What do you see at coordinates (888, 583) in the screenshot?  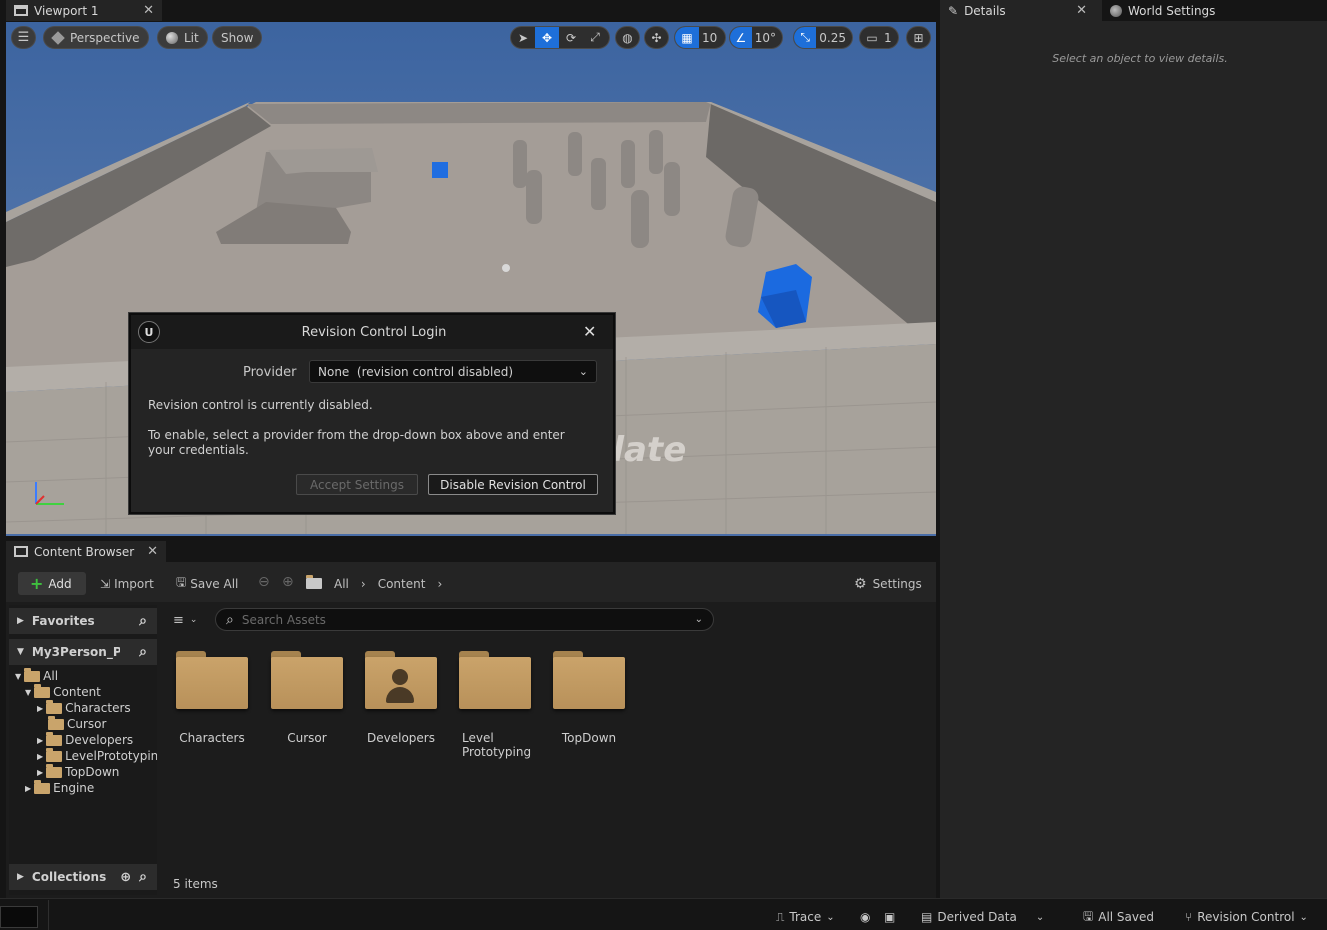 I see `settings-button: ⚙ Settings` at bounding box center [888, 583].